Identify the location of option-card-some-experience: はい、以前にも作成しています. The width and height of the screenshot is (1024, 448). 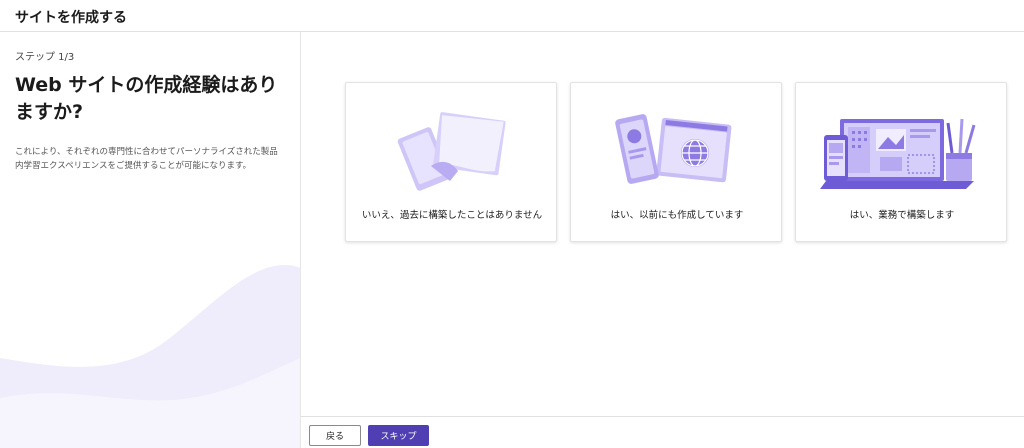
(676, 162).